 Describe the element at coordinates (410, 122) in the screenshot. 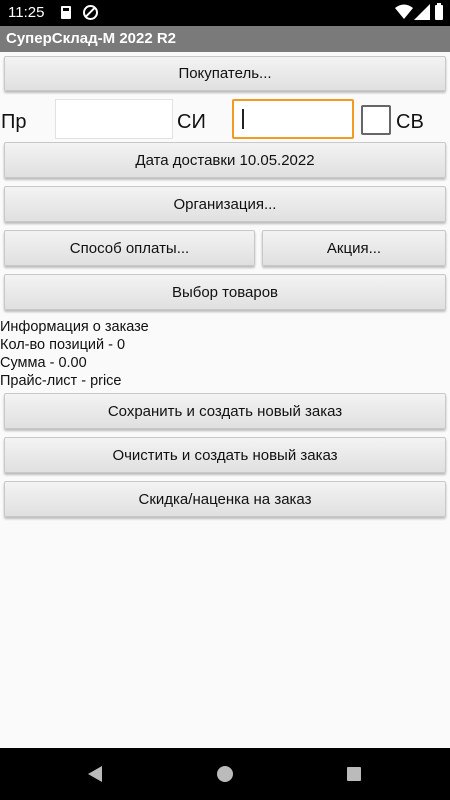

I see `label-sv: СВ` at that location.